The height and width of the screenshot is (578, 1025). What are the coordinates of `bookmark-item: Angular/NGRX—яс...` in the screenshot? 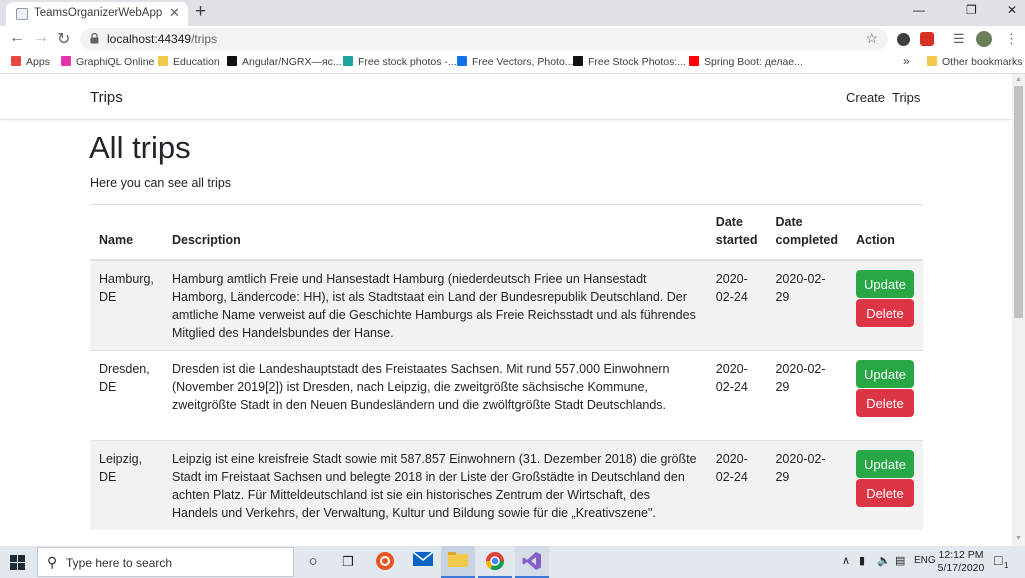 It's located at (284, 62).